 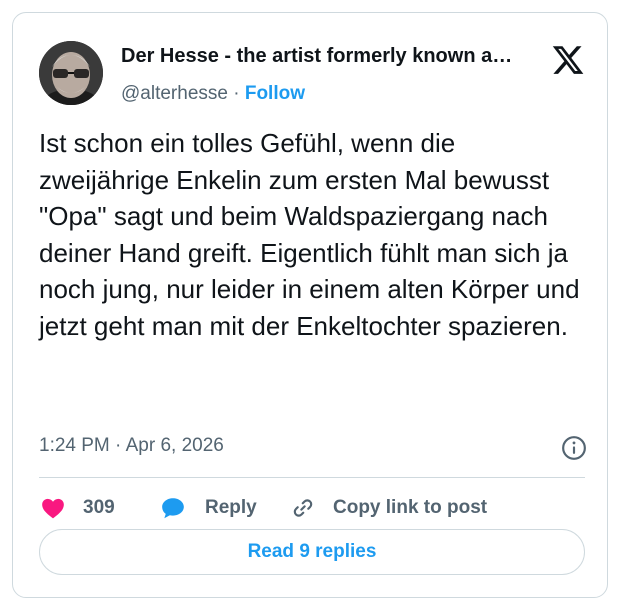 What do you see at coordinates (312, 477) in the screenshot?
I see `divider` at bounding box center [312, 477].